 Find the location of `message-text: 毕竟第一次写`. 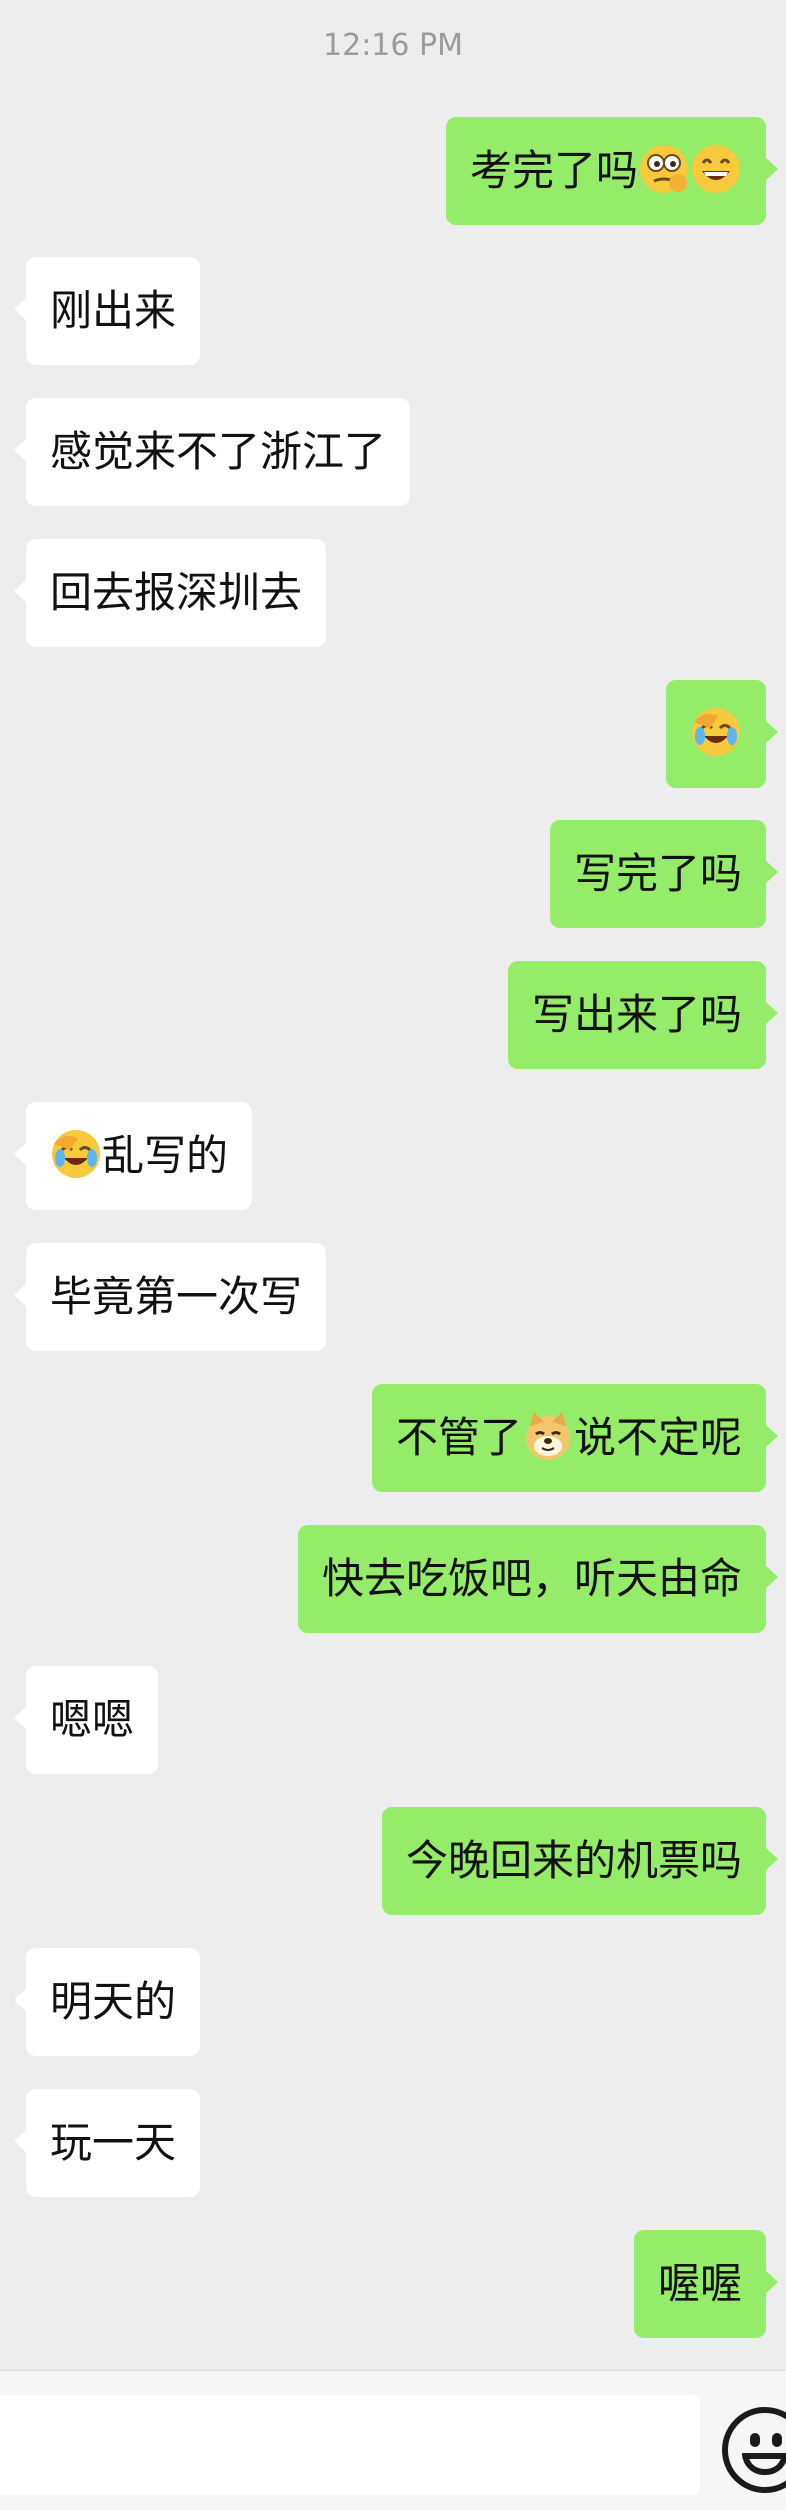

message-text: 毕竟第一次写 is located at coordinates (176, 1296).